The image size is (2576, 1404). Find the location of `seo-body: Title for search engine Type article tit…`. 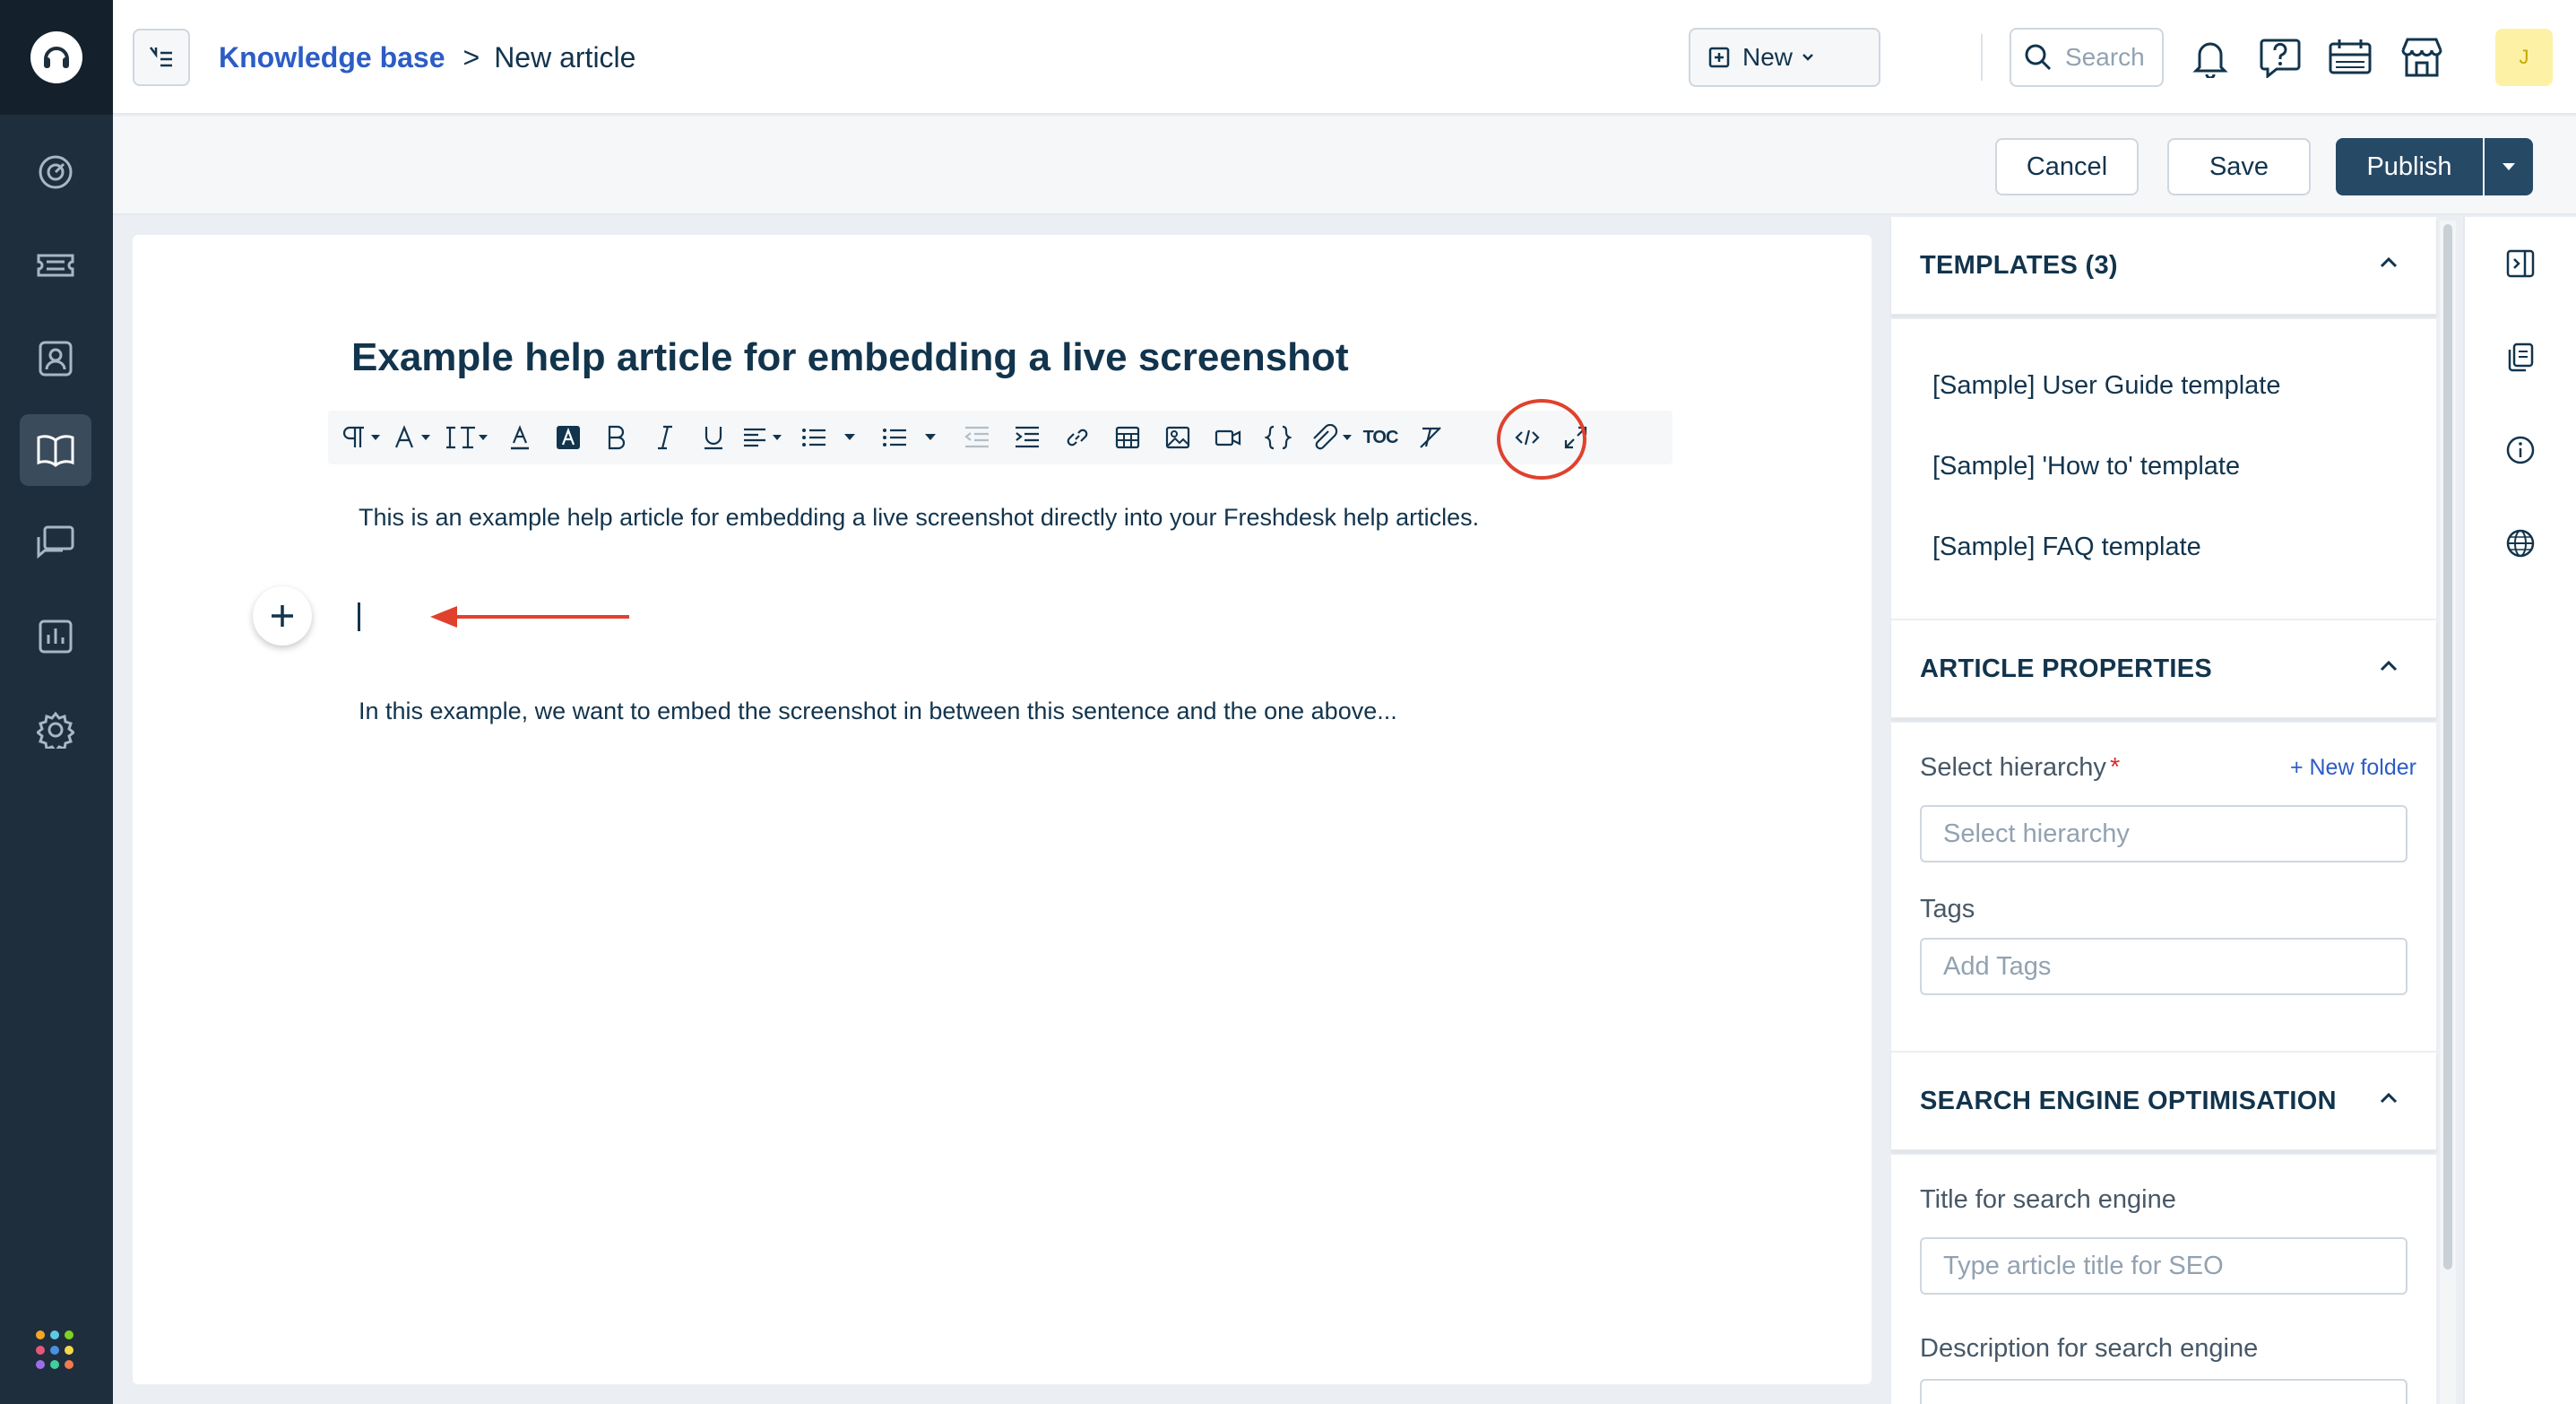

seo-body: Title for search engine Type article tit… is located at coordinates (2163, 1279).